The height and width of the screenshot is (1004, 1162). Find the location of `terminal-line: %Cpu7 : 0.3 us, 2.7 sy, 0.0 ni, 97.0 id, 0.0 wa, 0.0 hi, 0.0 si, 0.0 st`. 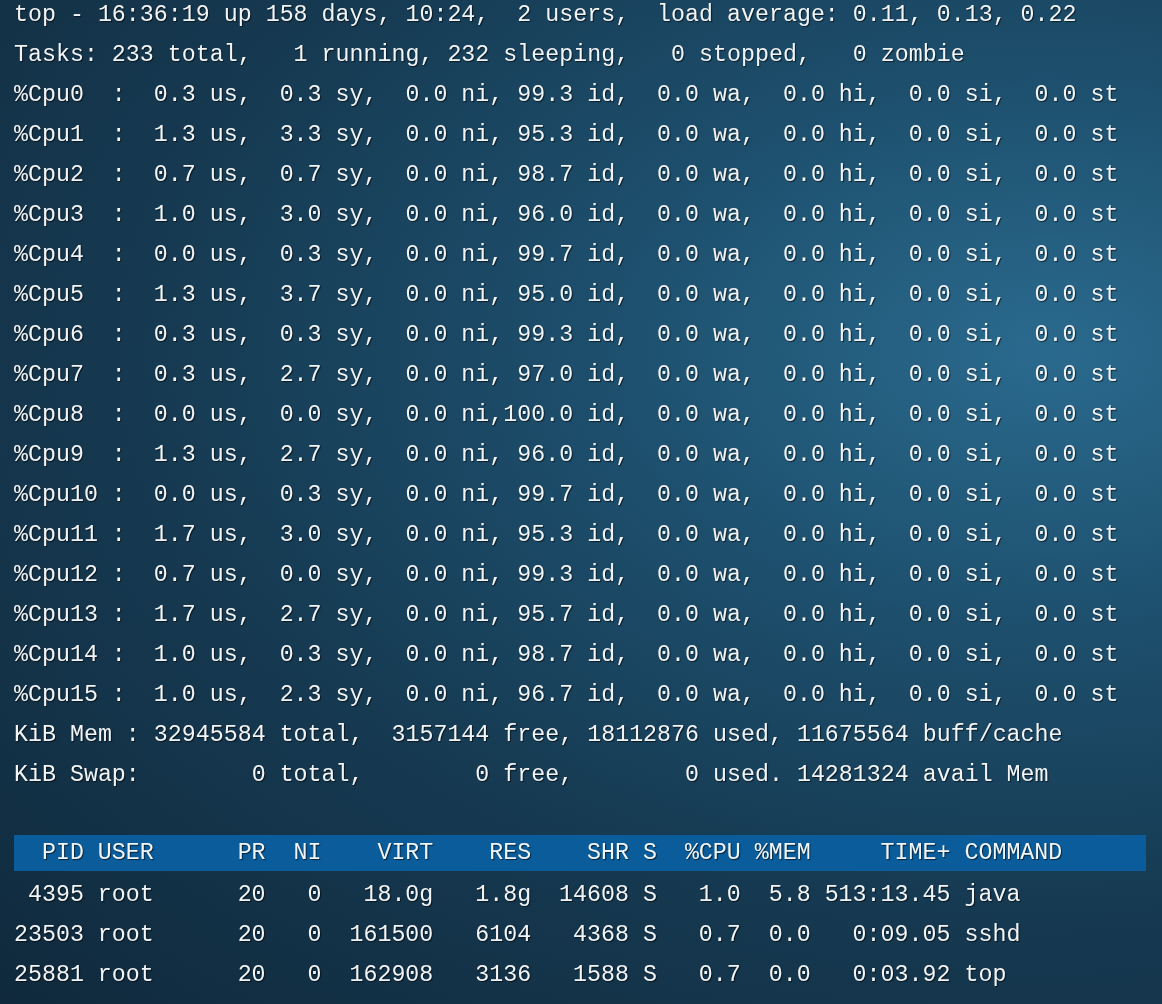

terminal-line: %Cpu7 : 0.3 us, 2.7 sy, 0.0 ni, 97.0 id, 0.0 wa, 0.0 hi, 0.0 si, 0.0 st is located at coordinates (566, 375).